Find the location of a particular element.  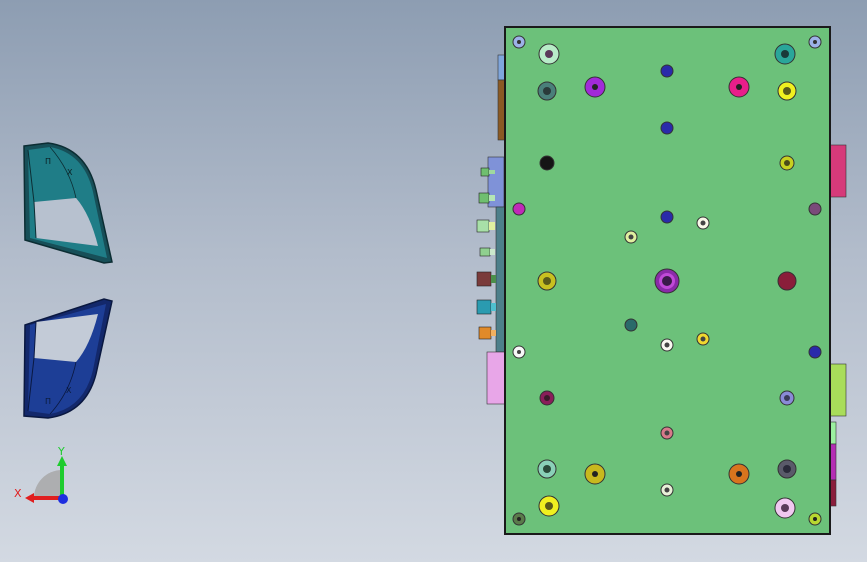

coordinate-triad-icon: Y X is located at coordinates (41, 474).